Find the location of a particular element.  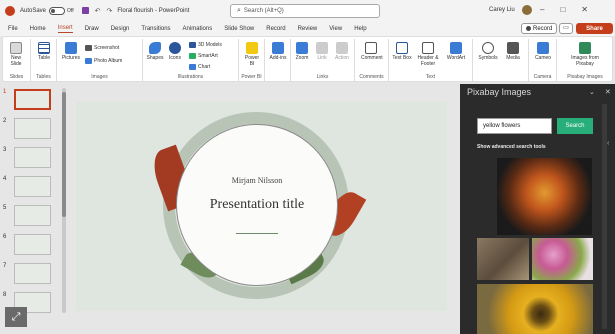

share-button: Share is located at coordinates (594, 28).